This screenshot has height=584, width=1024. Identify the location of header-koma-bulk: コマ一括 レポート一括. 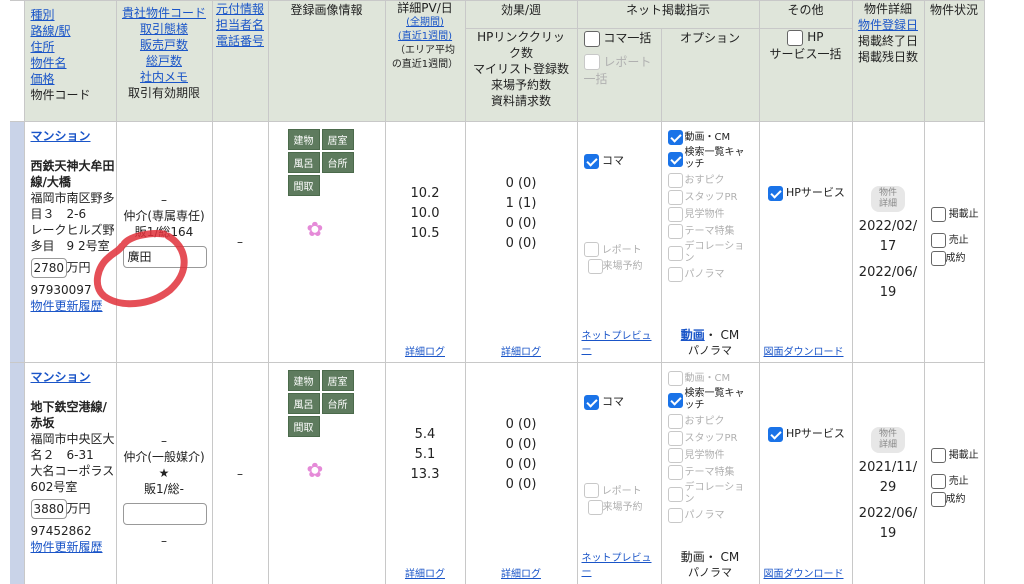
(619, 75).